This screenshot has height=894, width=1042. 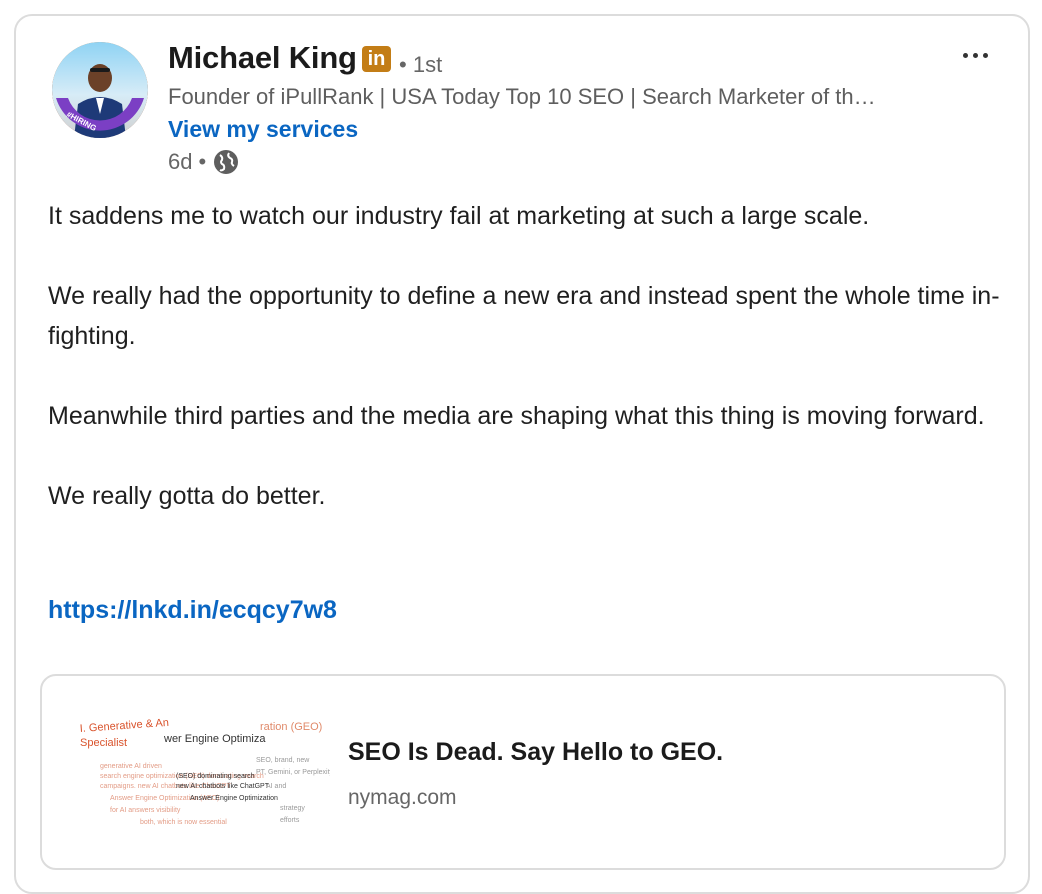 What do you see at coordinates (291, 727) in the screenshot?
I see `svg-text: ration (GEO)` at bounding box center [291, 727].